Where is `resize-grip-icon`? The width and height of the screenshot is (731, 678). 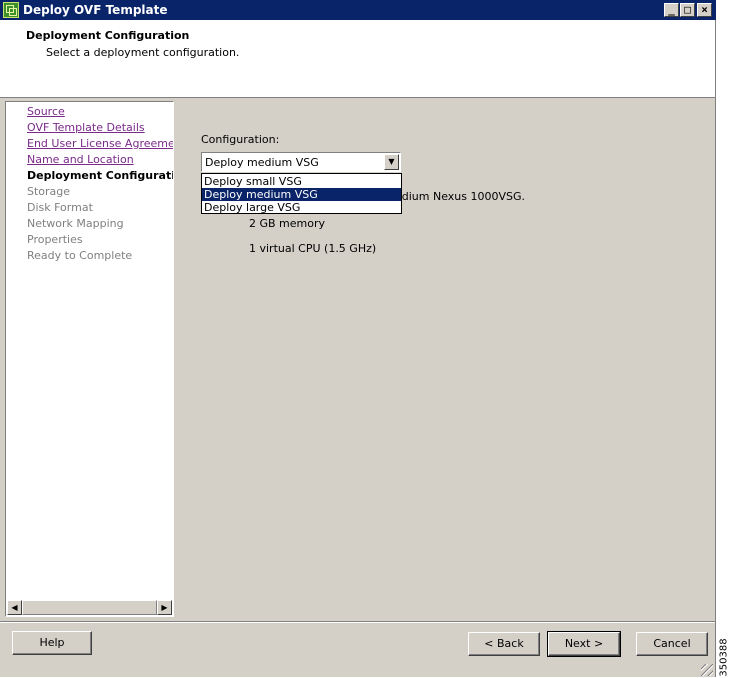
resize-grip-icon is located at coordinates (707, 670).